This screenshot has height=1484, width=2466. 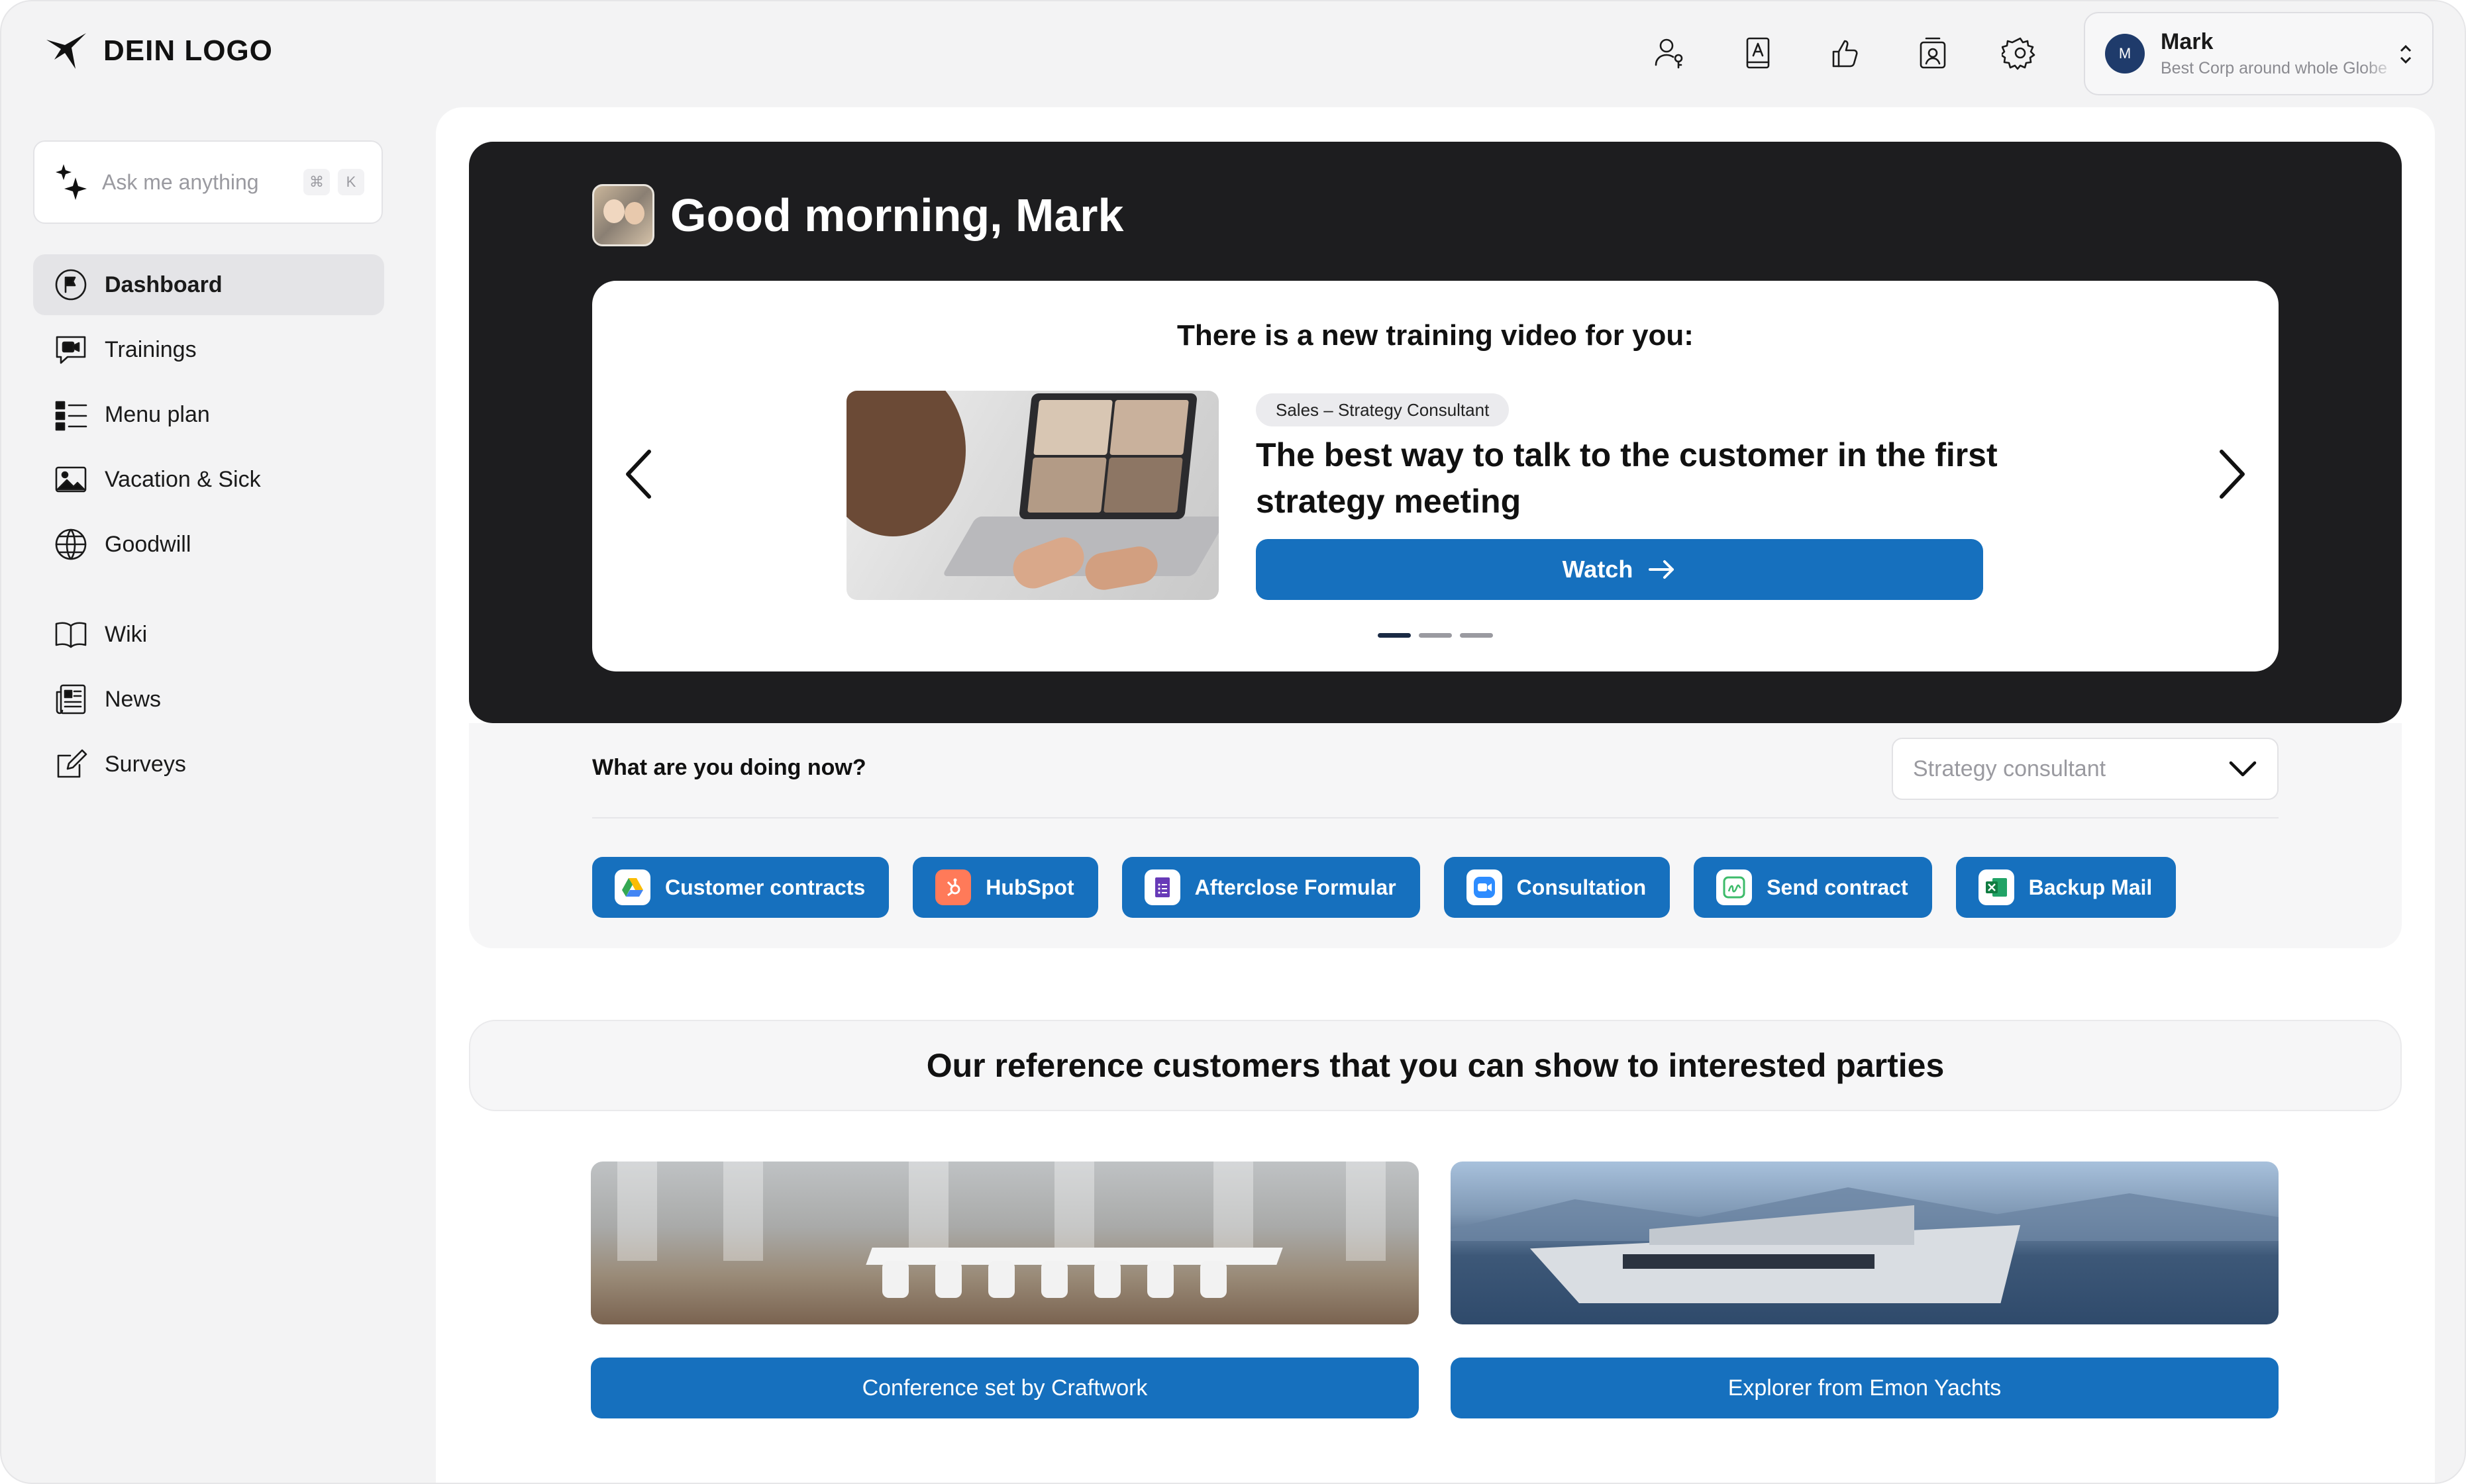 I want to click on carousel-prev-button, so click(x=642, y=476).